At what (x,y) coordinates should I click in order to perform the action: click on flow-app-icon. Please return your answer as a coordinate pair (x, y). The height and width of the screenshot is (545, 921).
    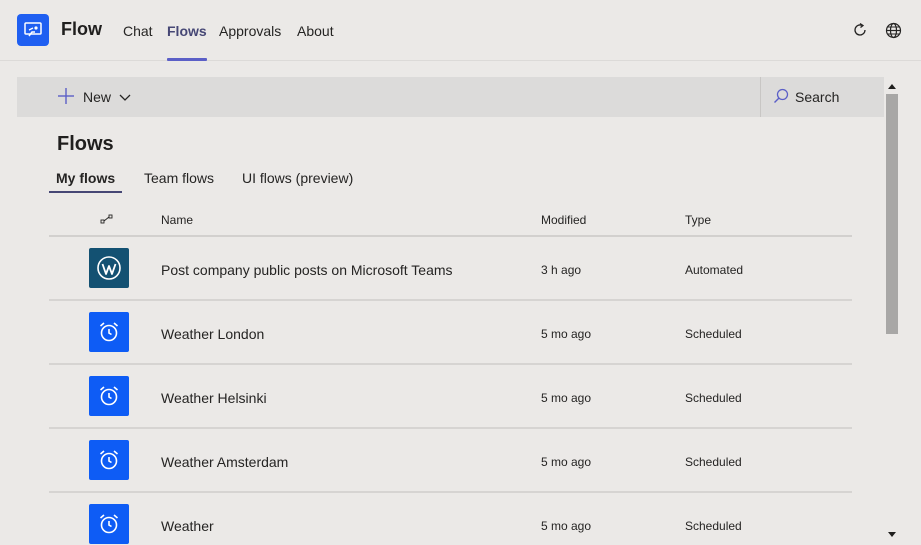
    Looking at the image, I should click on (33, 30).